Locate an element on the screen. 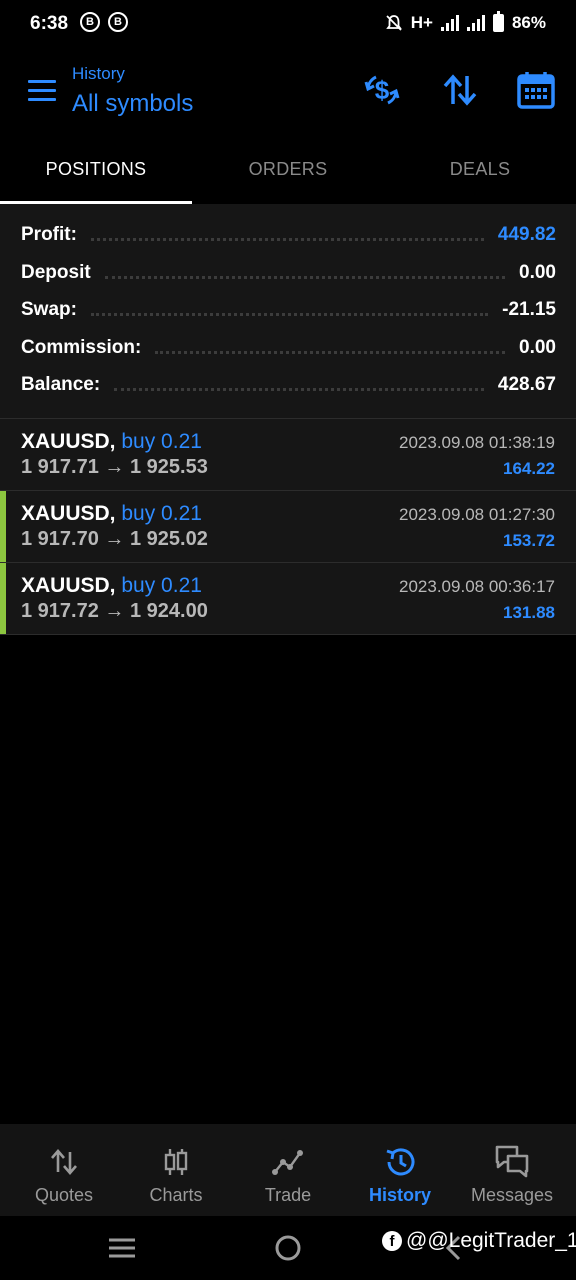  network-type: H+ is located at coordinates (421, 22).